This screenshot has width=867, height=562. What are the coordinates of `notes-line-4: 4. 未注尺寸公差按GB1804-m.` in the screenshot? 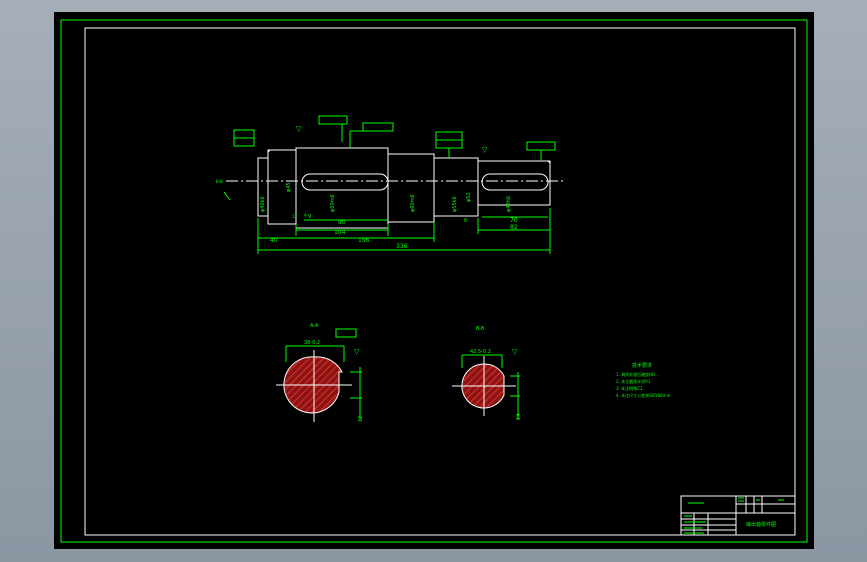 It's located at (644, 395).